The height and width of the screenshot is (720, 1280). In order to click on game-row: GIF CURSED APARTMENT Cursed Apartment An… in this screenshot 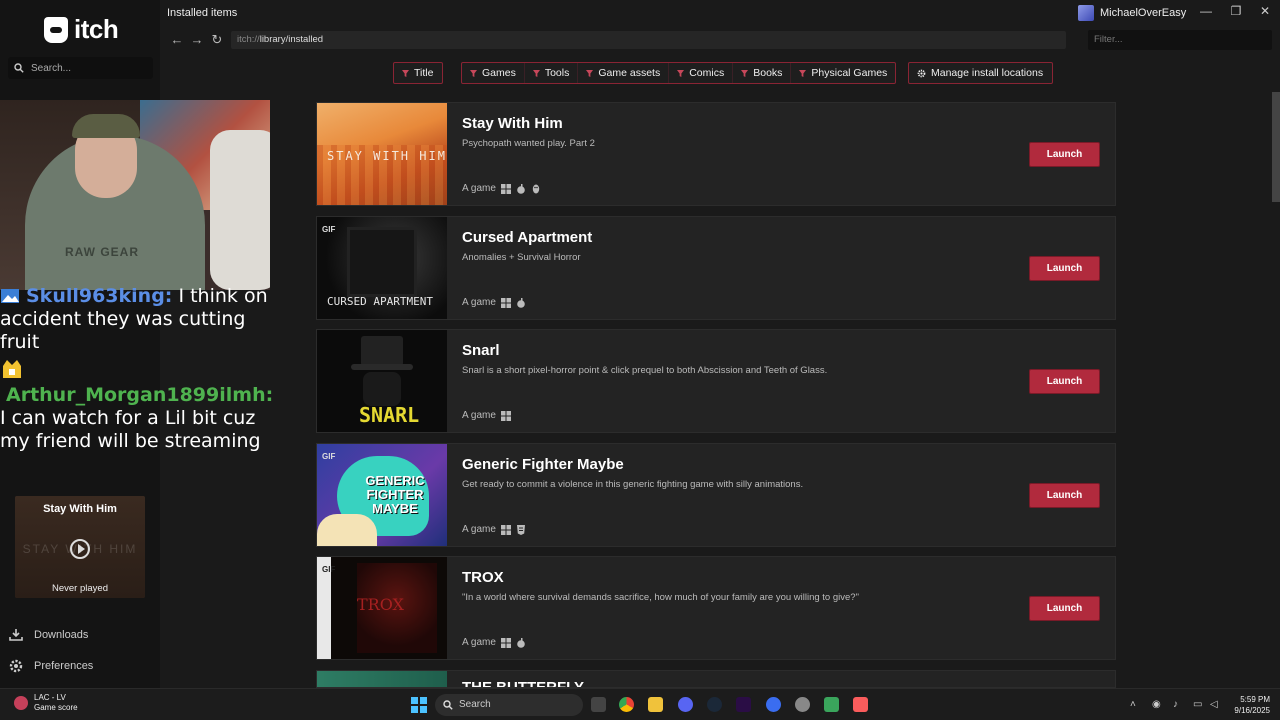, I will do `click(716, 268)`.